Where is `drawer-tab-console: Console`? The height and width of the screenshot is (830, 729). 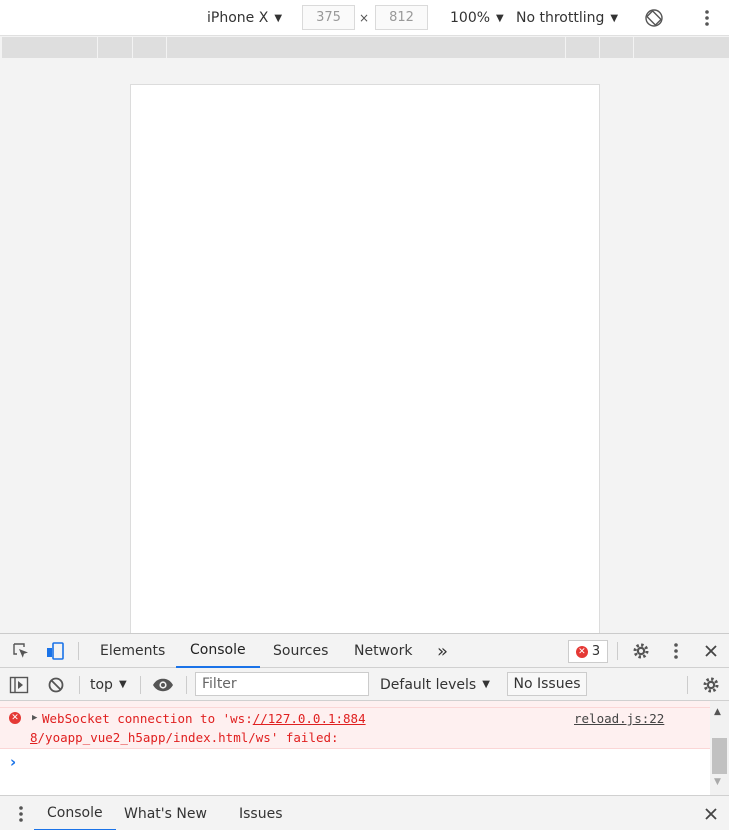 drawer-tab-console: Console is located at coordinates (75, 813).